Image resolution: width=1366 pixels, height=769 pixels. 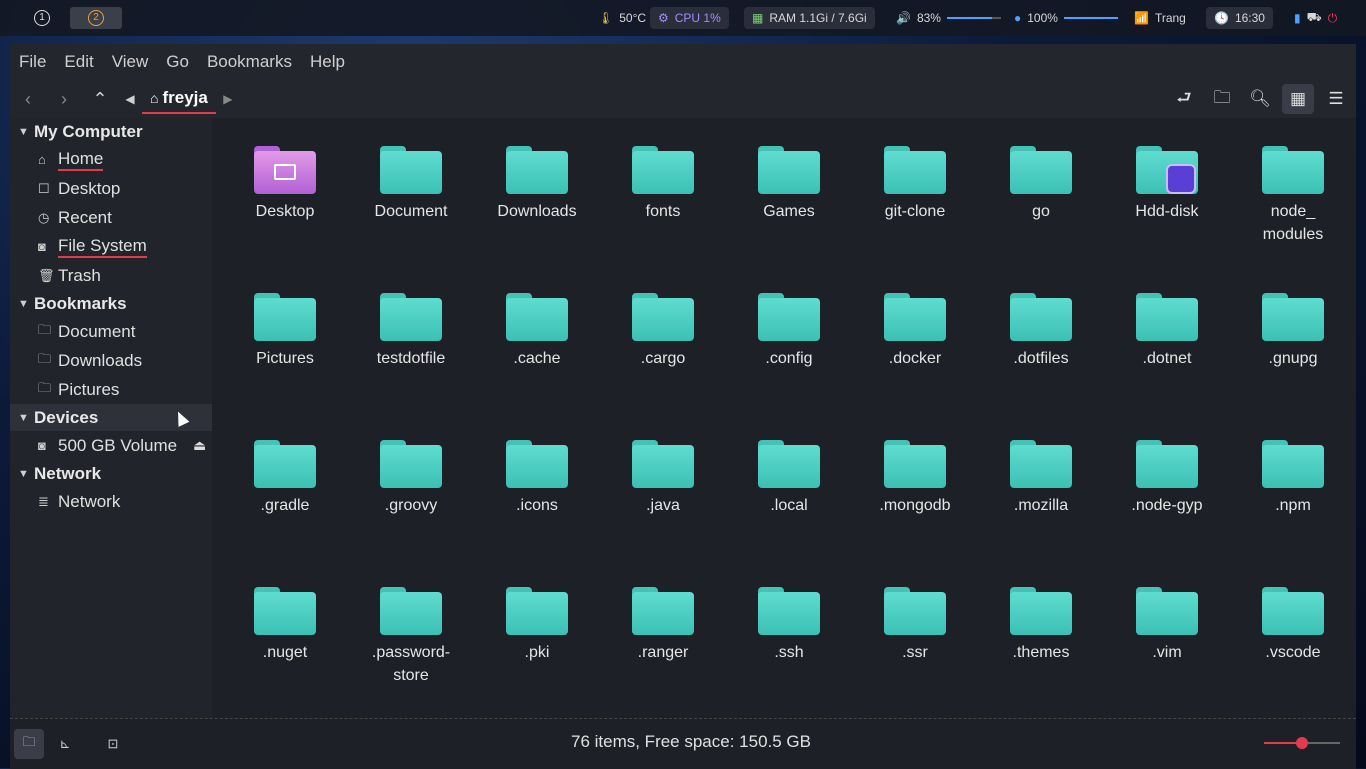 What do you see at coordinates (1041, 356) in the screenshot?
I see `file-item: .dotfiles` at bounding box center [1041, 356].